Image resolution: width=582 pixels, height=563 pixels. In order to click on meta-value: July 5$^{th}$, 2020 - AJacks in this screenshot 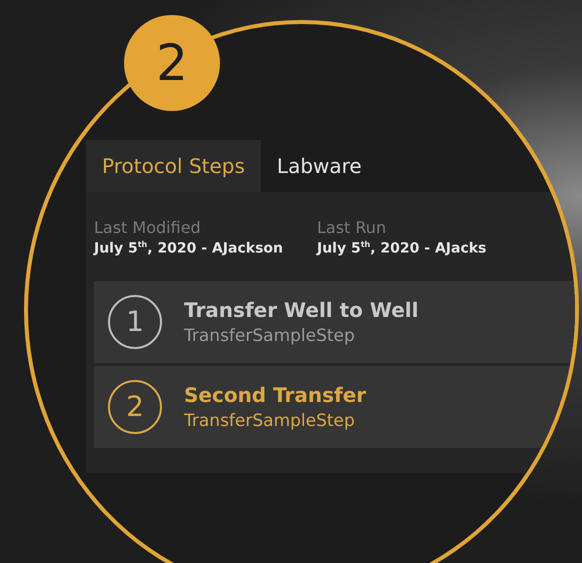, I will do `click(401, 248)`.